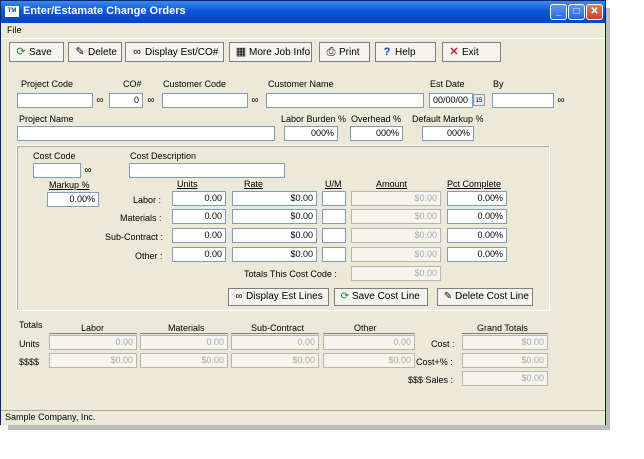 The height and width of the screenshot is (459, 644). What do you see at coordinates (505, 378) in the screenshot?
I see `grand-sales-field: $0.00` at bounding box center [505, 378].